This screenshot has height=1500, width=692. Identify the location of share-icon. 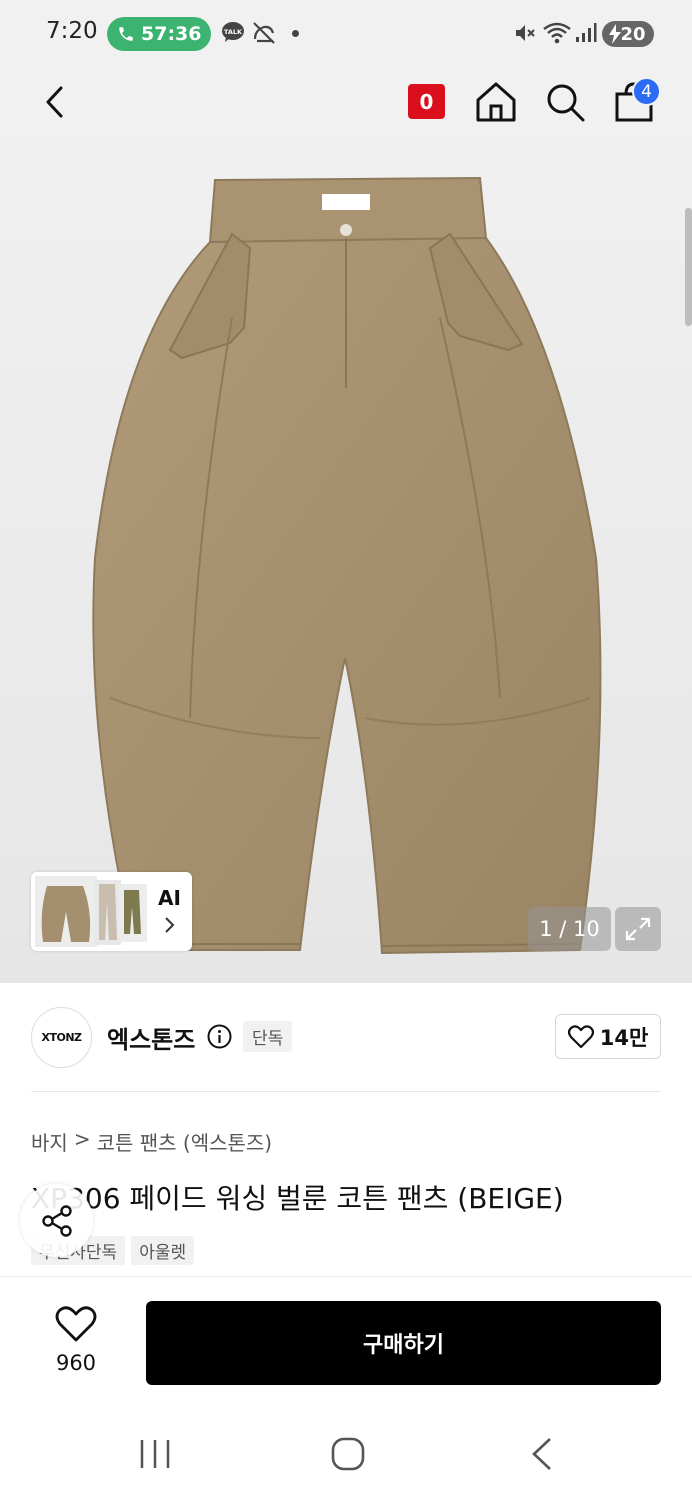
(56, 1220).